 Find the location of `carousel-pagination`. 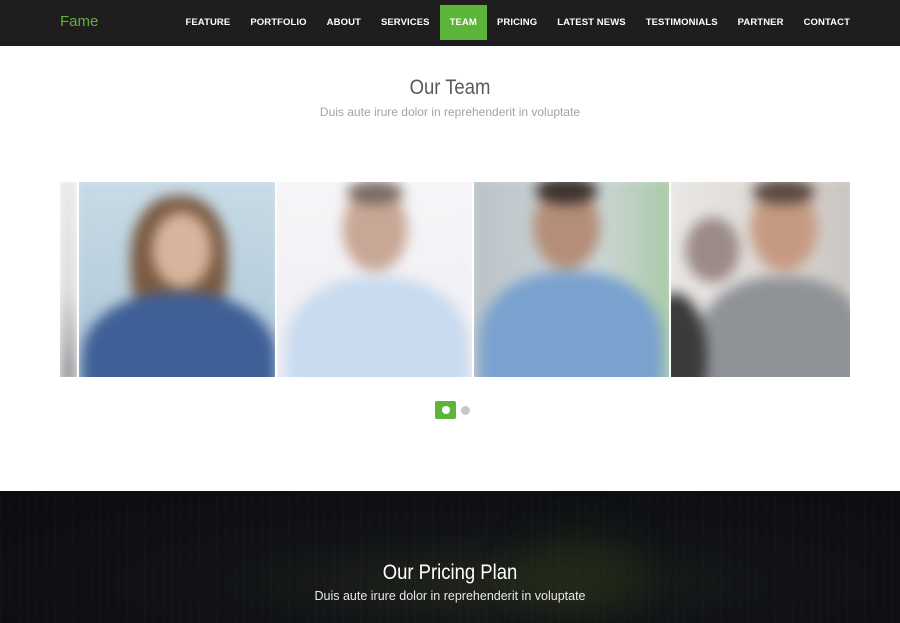

carousel-pagination is located at coordinates (452, 410).